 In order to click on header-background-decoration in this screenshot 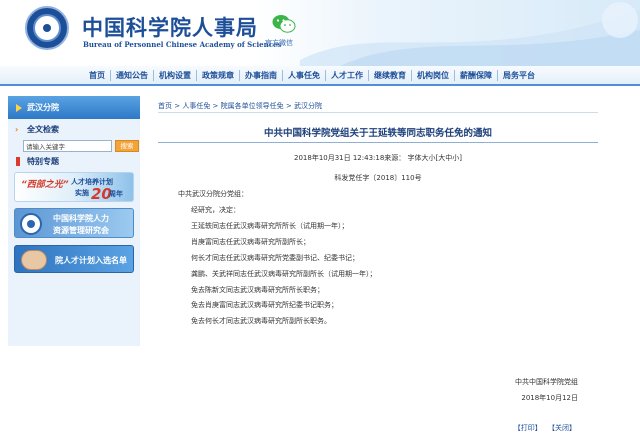, I will do `click(470, 34)`.